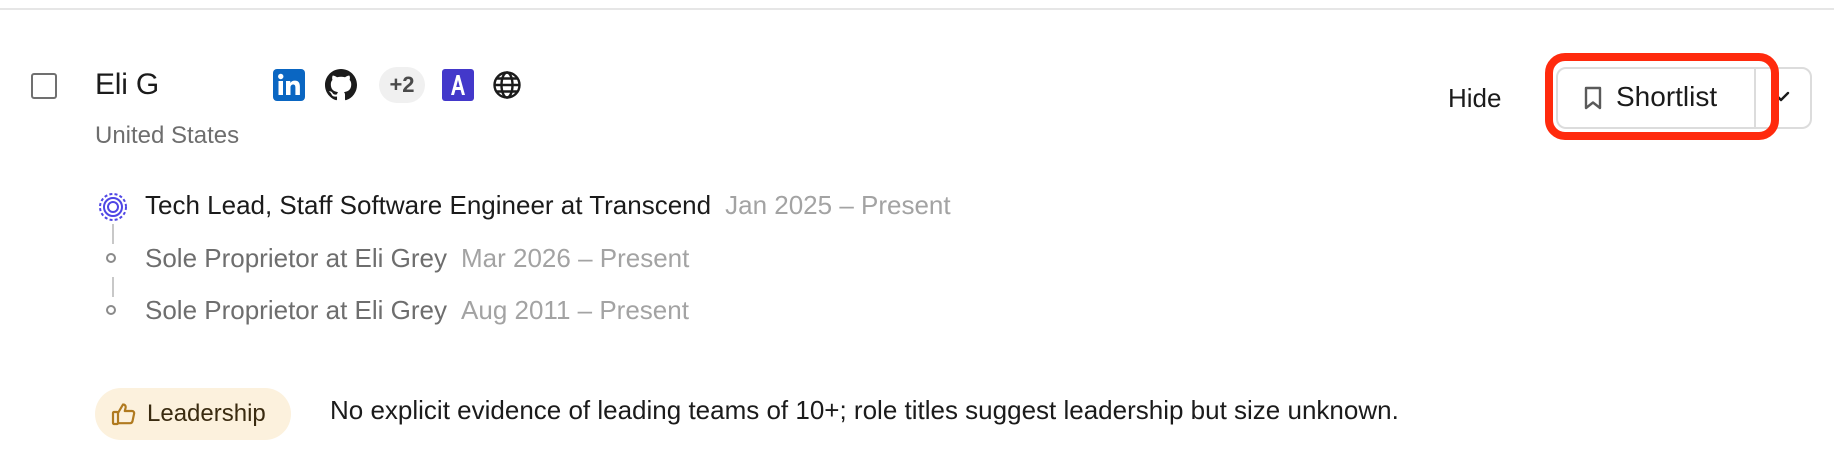 Image resolution: width=1834 pixels, height=474 pixels. I want to click on bookmark-icon, so click(1593, 100).